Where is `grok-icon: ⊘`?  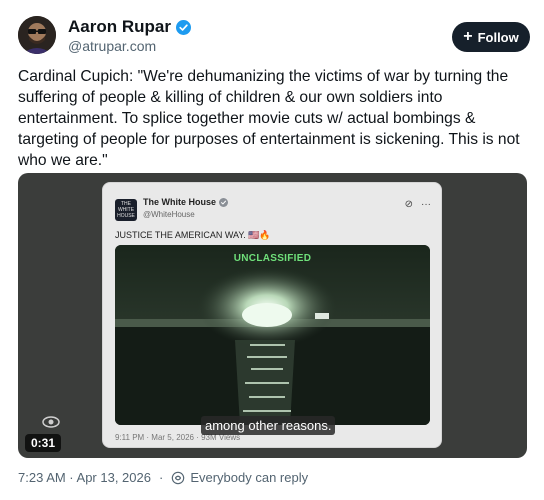
grok-icon: ⊘ is located at coordinates (408, 204).